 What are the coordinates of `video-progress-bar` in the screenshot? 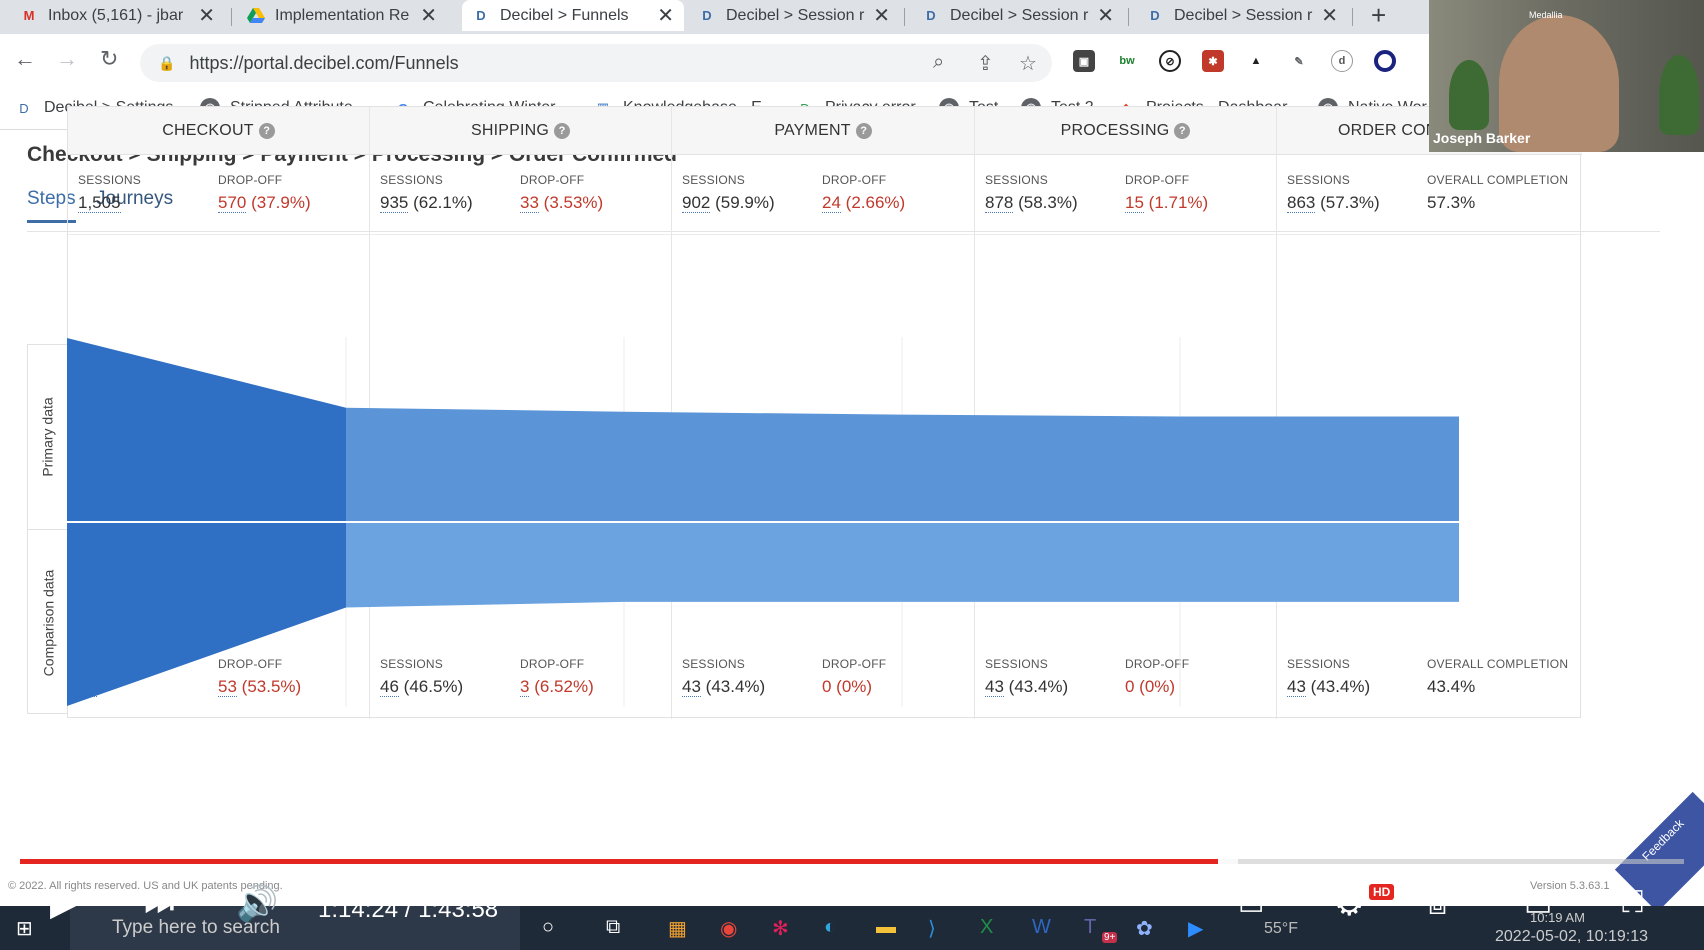 It's located at (619, 861).